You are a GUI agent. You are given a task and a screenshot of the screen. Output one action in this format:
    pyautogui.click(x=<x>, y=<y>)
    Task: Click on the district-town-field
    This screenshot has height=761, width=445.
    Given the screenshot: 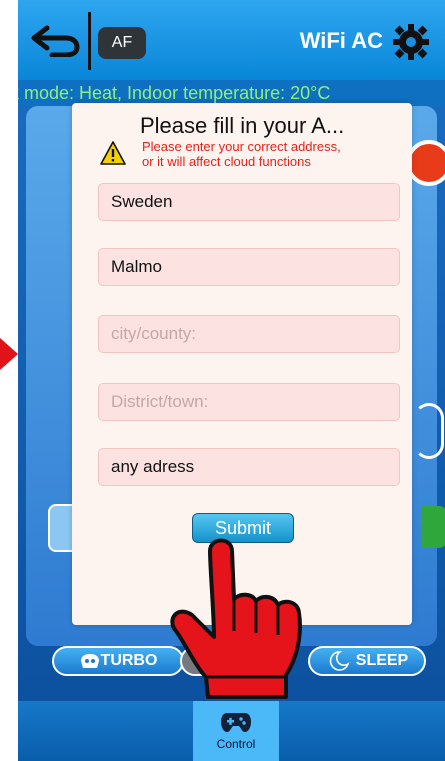 What is the action you would take?
    pyautogui.click(x=249, y=402)
    